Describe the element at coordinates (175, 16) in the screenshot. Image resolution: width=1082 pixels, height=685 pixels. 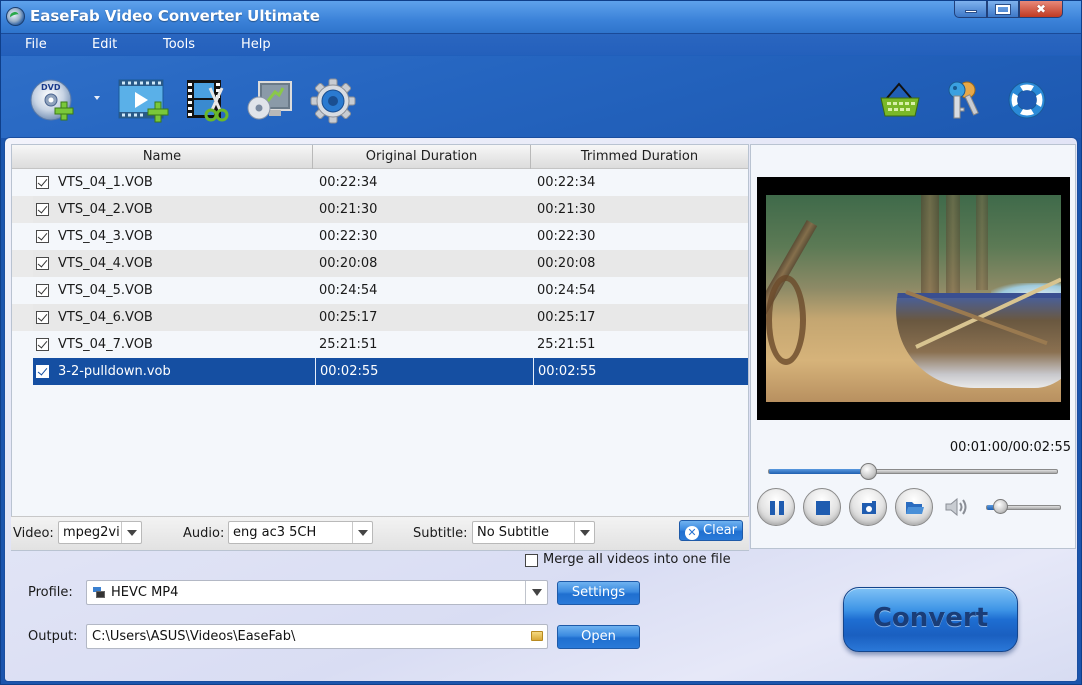
I see `window-title: EaseFab Video Converter Ultimate` at that location.